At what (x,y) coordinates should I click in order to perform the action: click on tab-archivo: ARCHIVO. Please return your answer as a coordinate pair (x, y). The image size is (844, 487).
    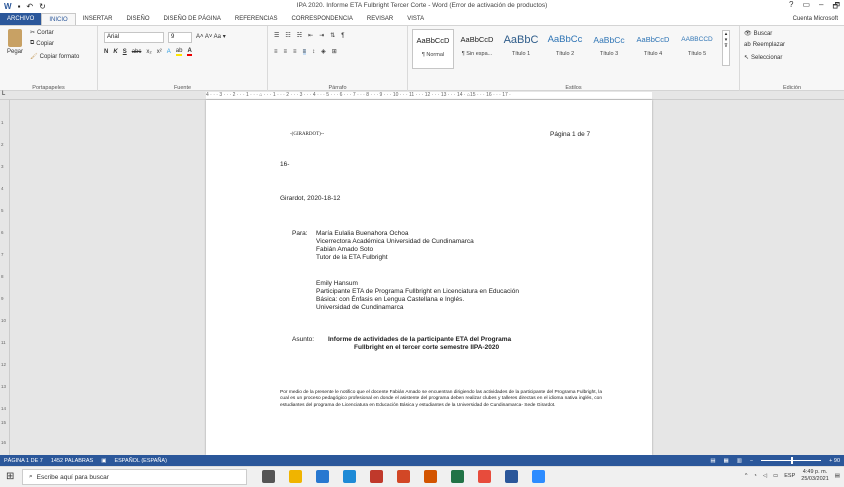
    Looking at the image, I should click on (21, 19).